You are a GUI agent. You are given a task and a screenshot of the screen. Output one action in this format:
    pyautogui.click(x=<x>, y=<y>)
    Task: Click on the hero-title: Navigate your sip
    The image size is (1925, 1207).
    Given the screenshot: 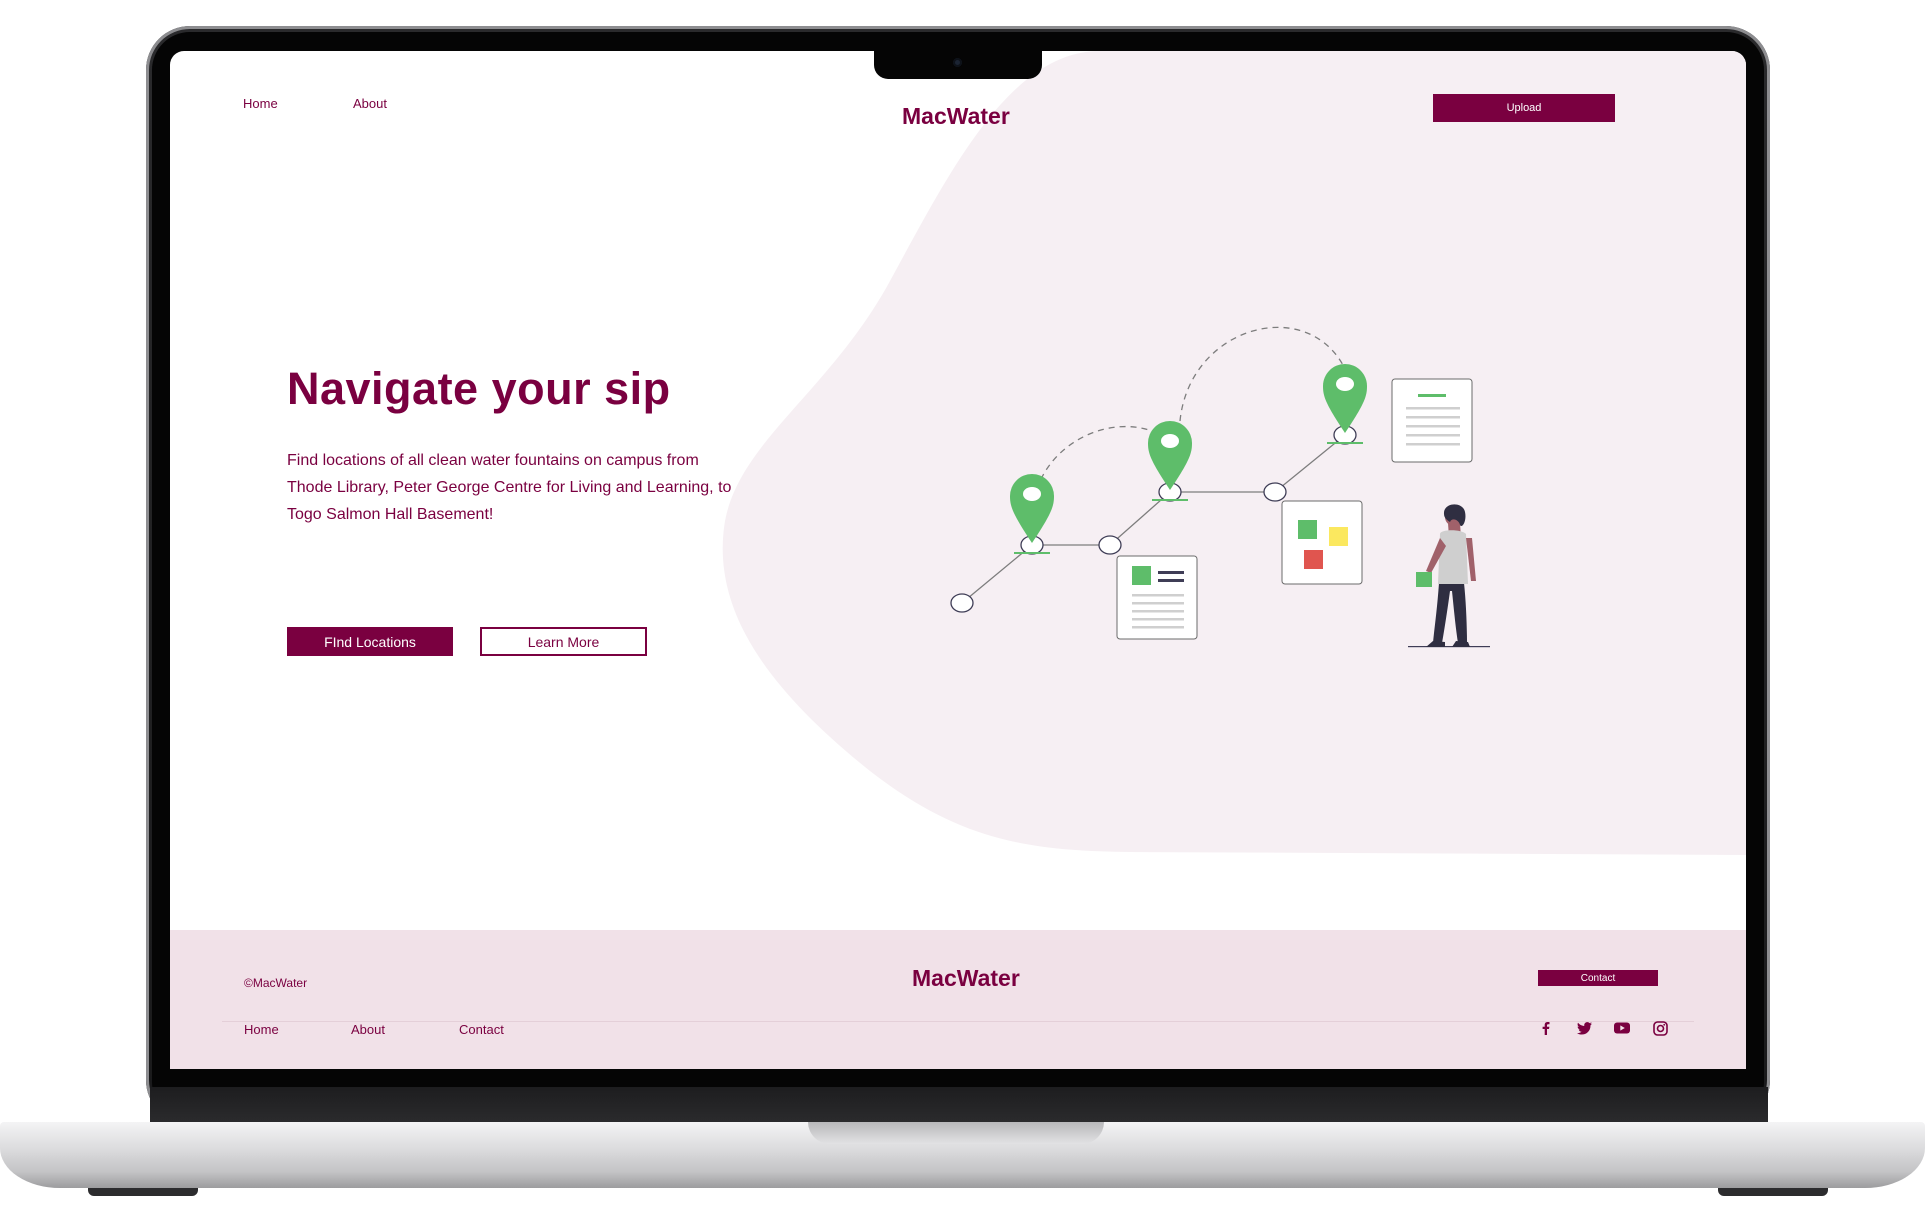 What is the action you would take?
    pyautogui.click(x=479, y=388)
    